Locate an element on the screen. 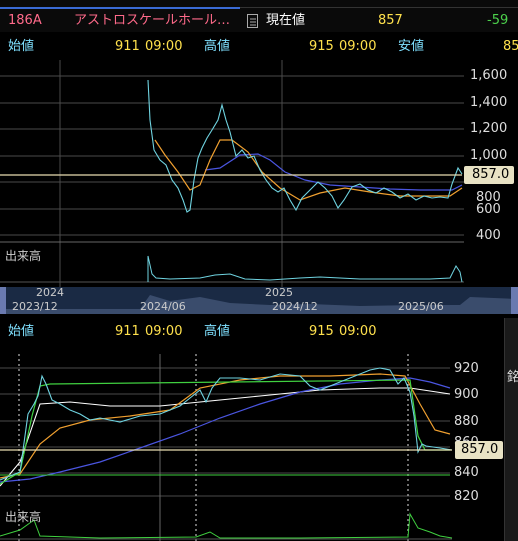 This screenshot has height=541, width=518. price-change: -59 is located at coordinates (498, 20).